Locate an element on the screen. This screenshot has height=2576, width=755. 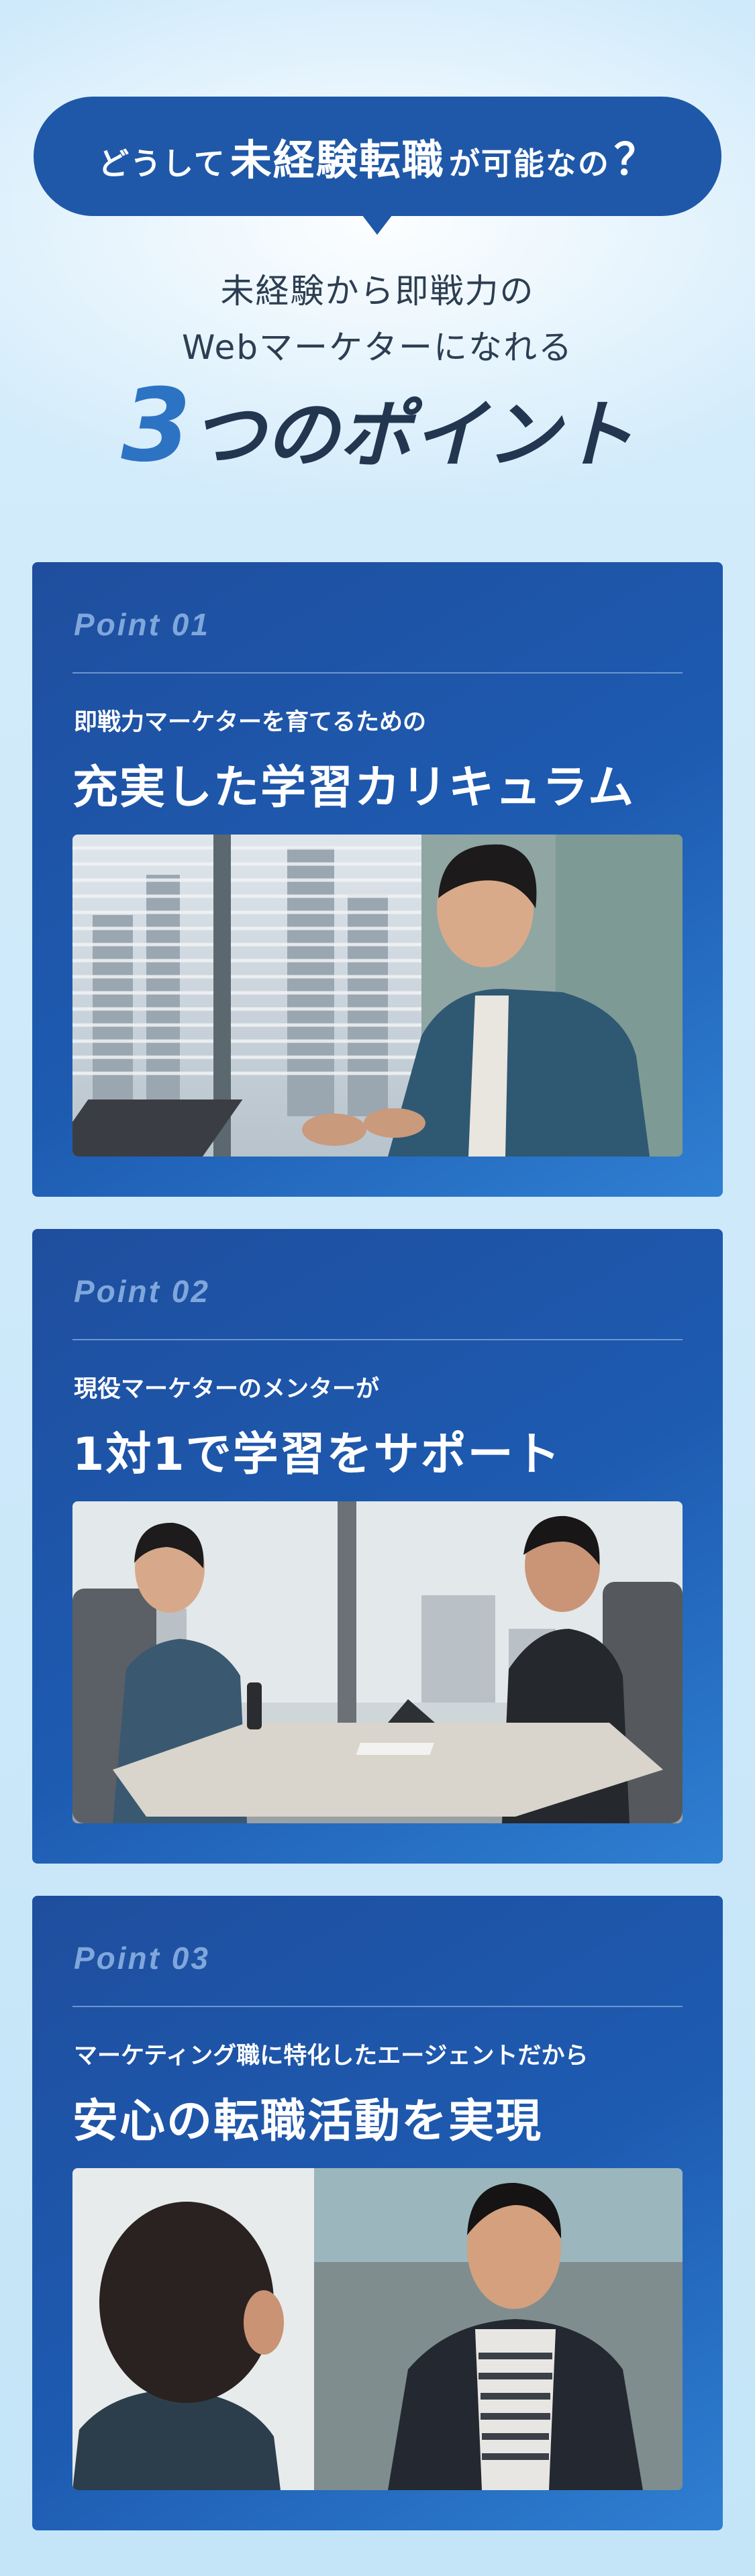
photo-consultation is located at coordinates (377, 2329).